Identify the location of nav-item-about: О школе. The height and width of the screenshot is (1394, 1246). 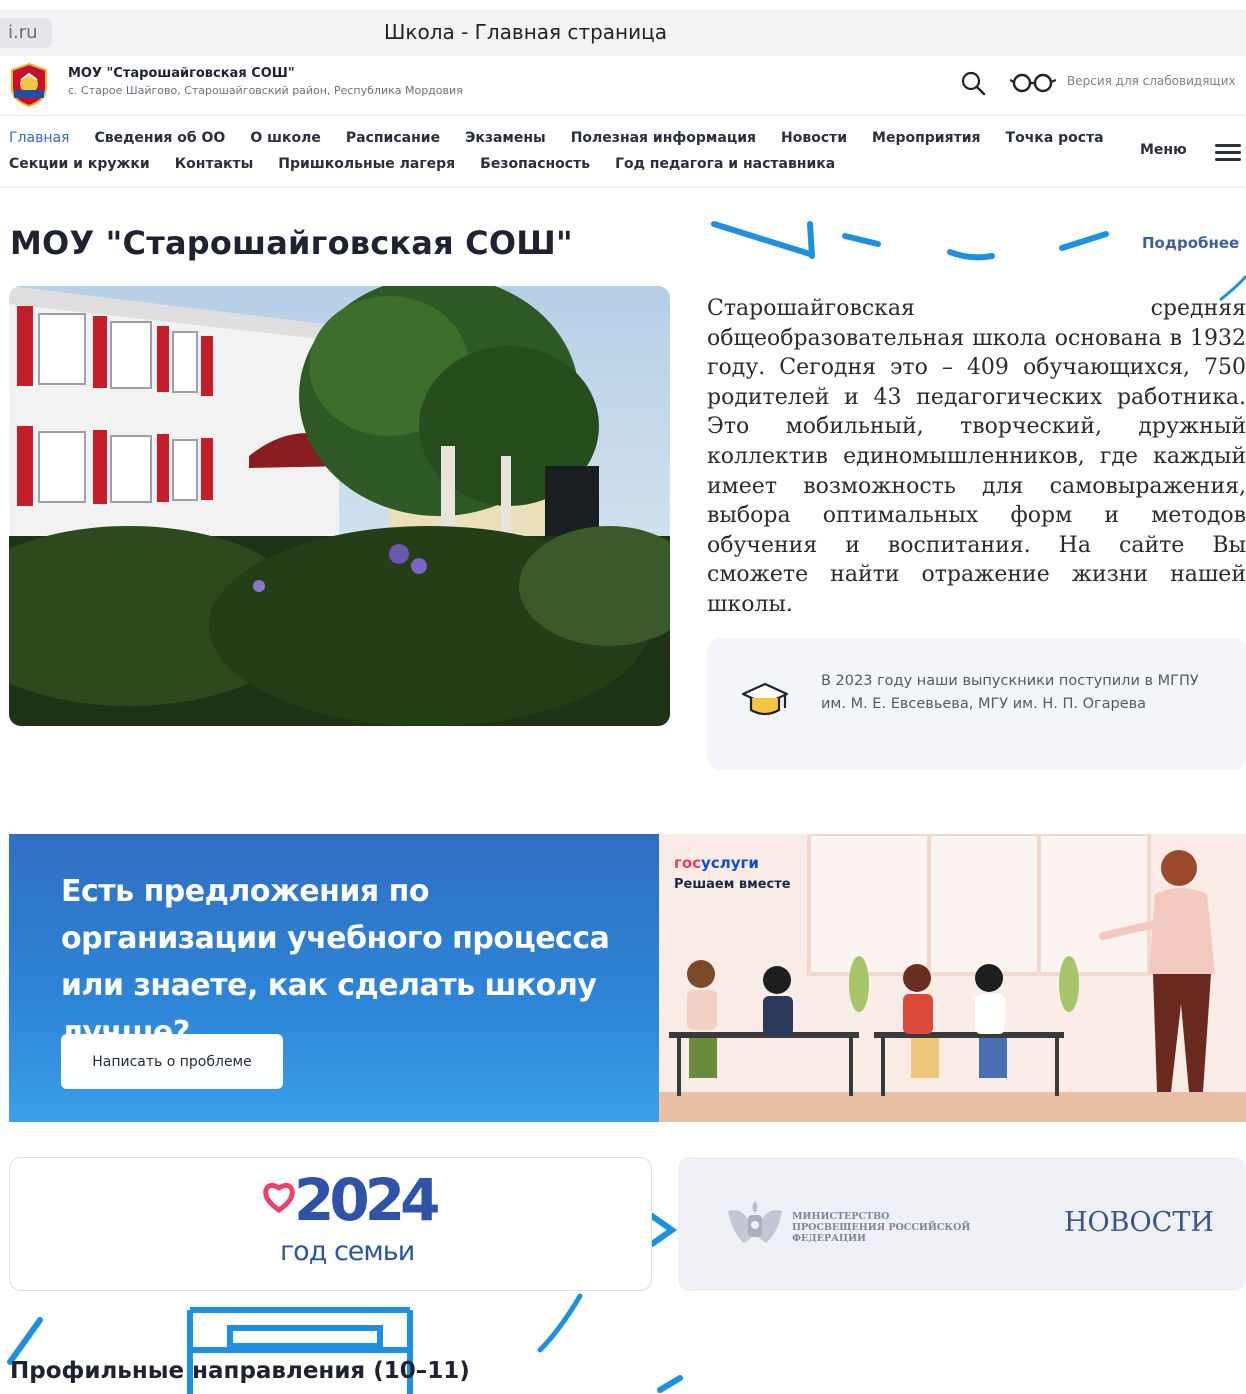
(285, 138).